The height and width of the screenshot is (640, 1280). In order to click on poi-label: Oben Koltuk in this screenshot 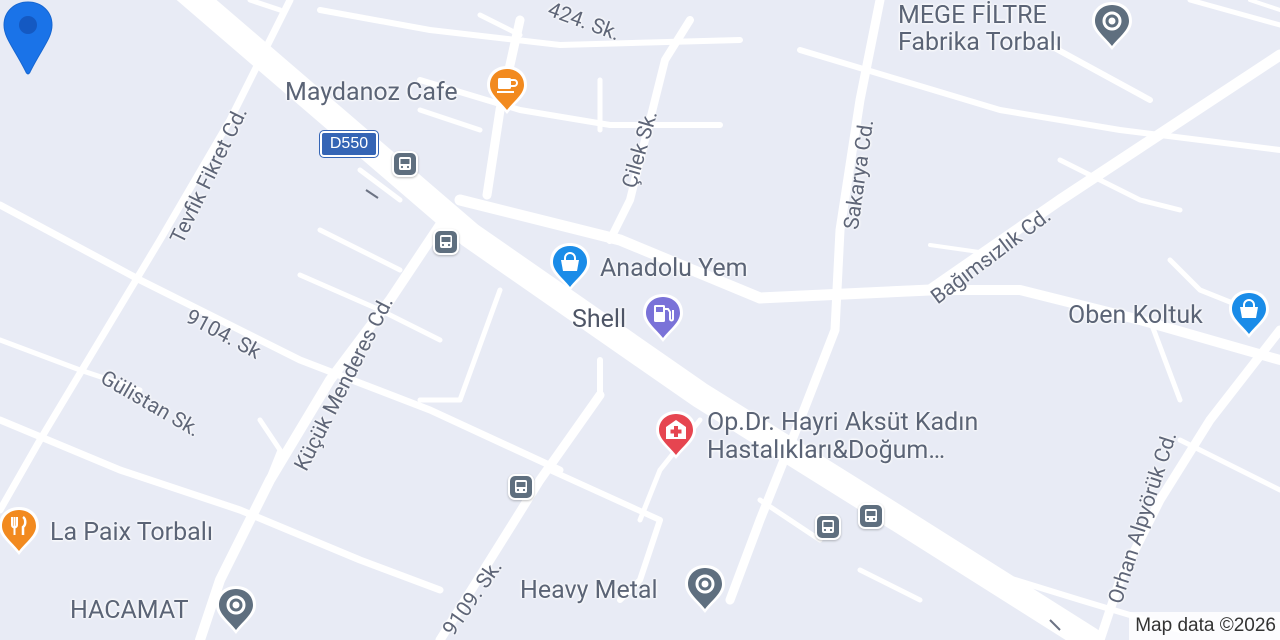, I will do `click(1135, 315)`.